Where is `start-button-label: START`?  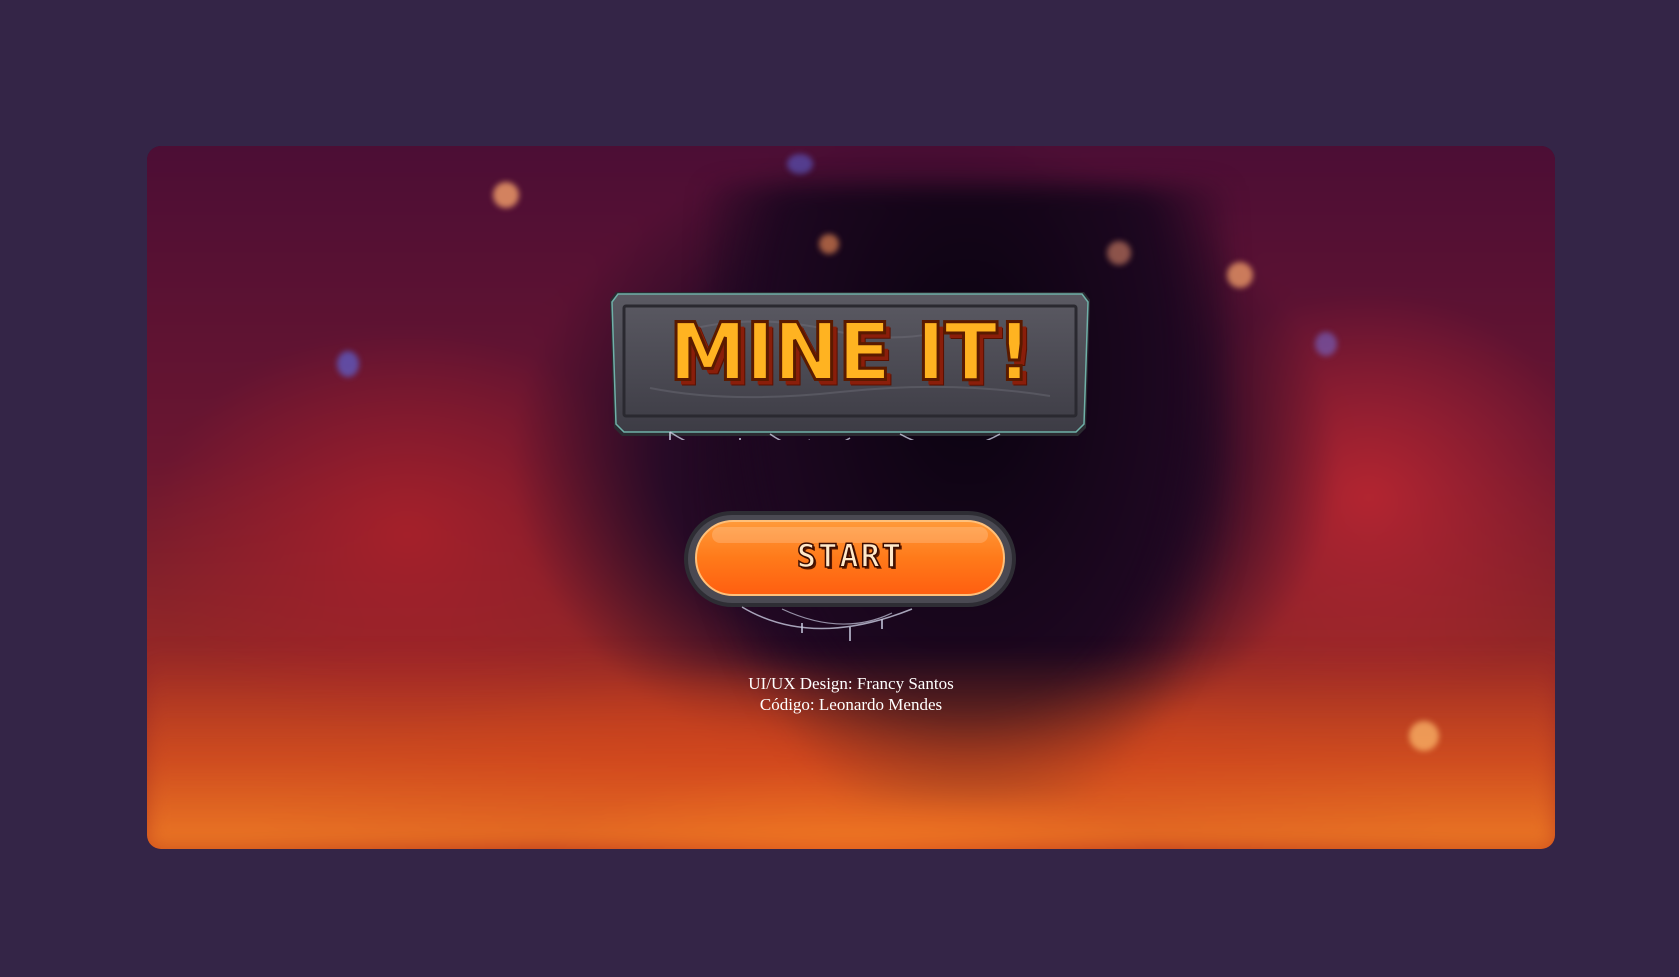 start-button-label: START is located at coordinates (850, 556).